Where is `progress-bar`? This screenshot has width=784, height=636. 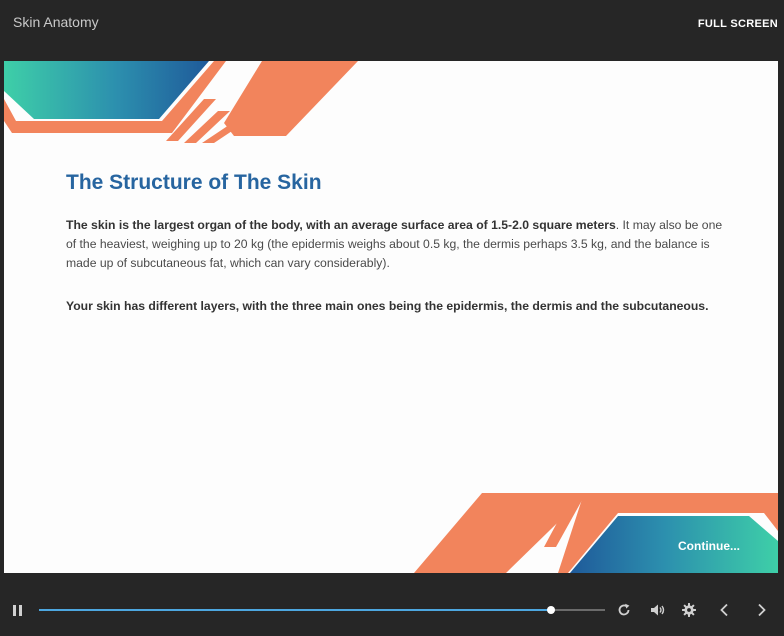 progress-bar is located at coordinates (322, 610).